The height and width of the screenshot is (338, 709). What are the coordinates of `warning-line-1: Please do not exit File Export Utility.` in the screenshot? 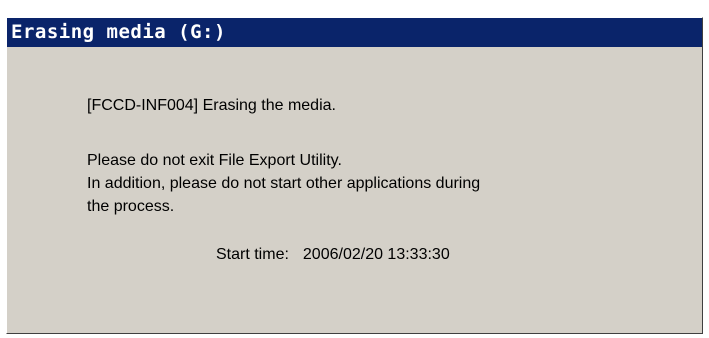 It's located at (214, 160).